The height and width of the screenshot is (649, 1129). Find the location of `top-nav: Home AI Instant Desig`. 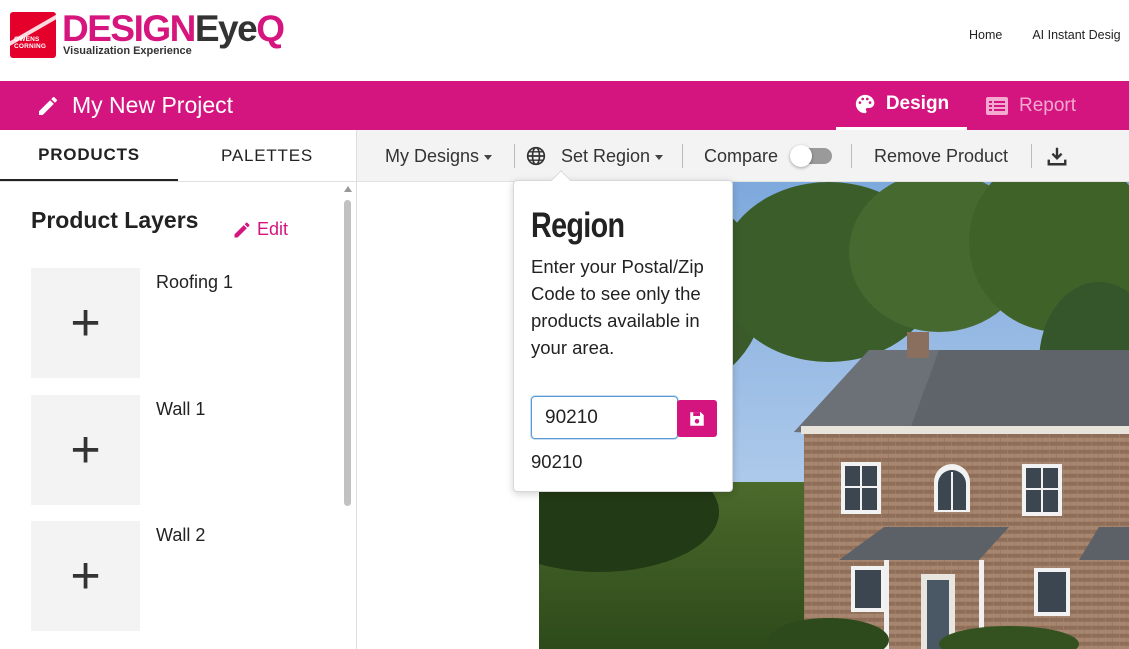

top-nav: Home AI Instant Desig is located at coordinates (1049, 35).